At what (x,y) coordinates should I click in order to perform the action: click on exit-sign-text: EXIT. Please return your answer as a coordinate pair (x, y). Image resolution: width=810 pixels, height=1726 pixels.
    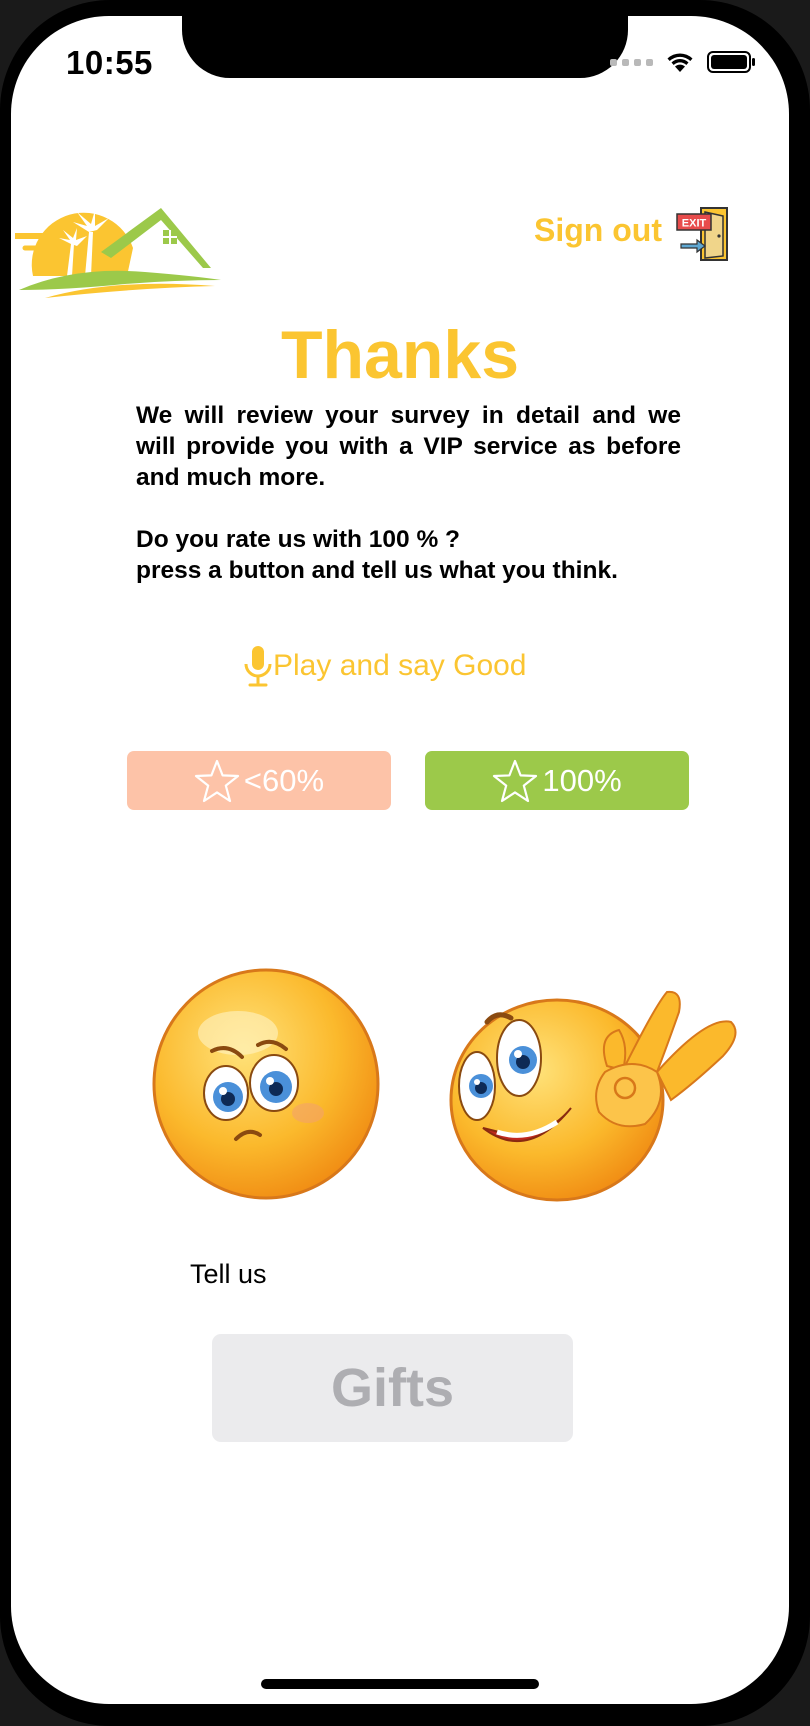
    Looking at the image, I should click on (694, 224).